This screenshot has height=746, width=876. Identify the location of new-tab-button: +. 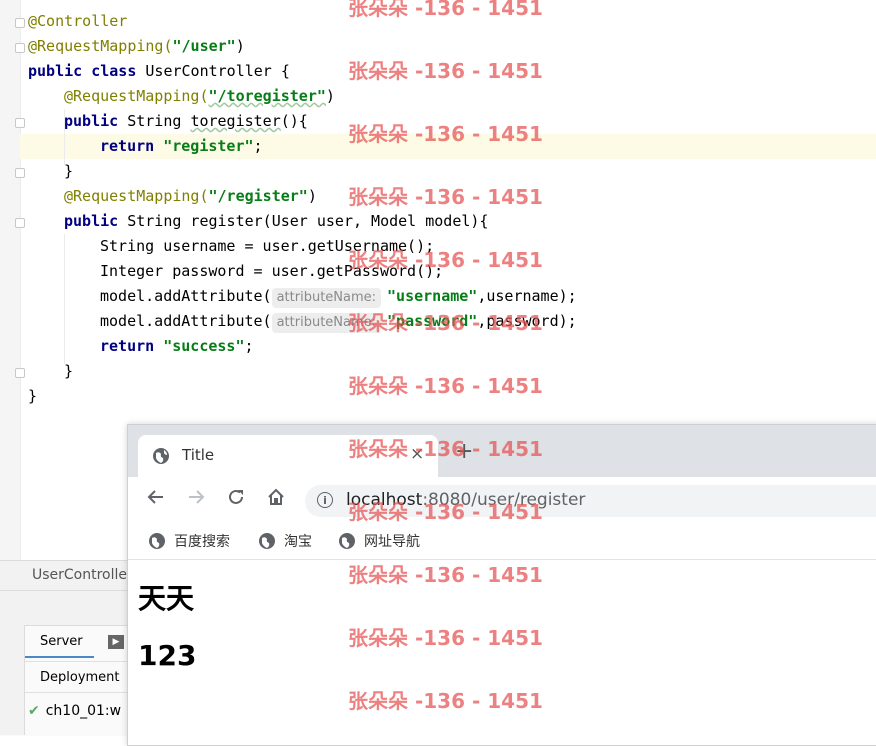
(464, 451).